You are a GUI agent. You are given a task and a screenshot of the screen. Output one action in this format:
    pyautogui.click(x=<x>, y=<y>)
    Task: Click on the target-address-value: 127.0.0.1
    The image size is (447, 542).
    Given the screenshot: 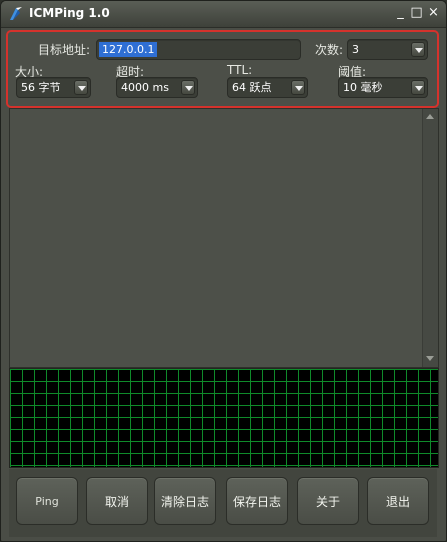 What is the action you would take?
    pyautogui.click(x=128, y=49)
    